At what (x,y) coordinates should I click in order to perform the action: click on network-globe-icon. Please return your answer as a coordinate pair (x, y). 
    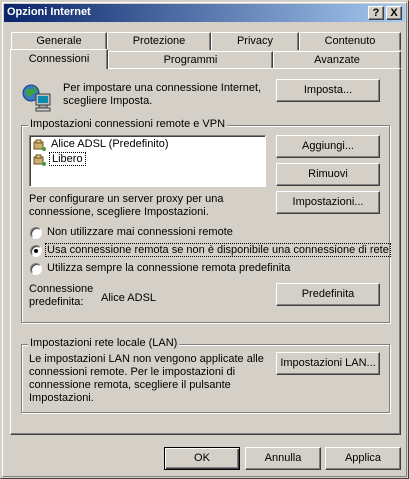
    Looking at the image, I should click on (37, 97).